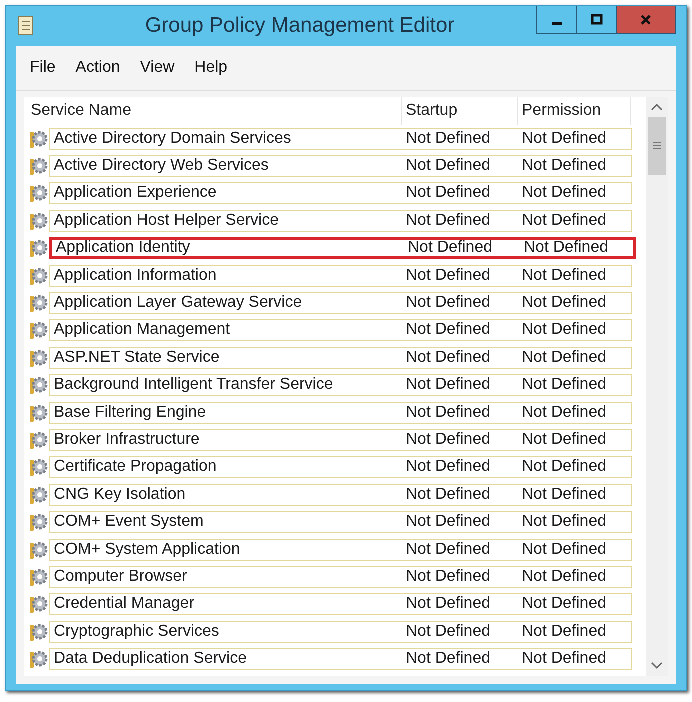 The image size is (692, 702). What do you see at coordinates (166, 221) in the screenshot?
I see `service-name: Application Host Helper Service` at bounding box center [166, 221].